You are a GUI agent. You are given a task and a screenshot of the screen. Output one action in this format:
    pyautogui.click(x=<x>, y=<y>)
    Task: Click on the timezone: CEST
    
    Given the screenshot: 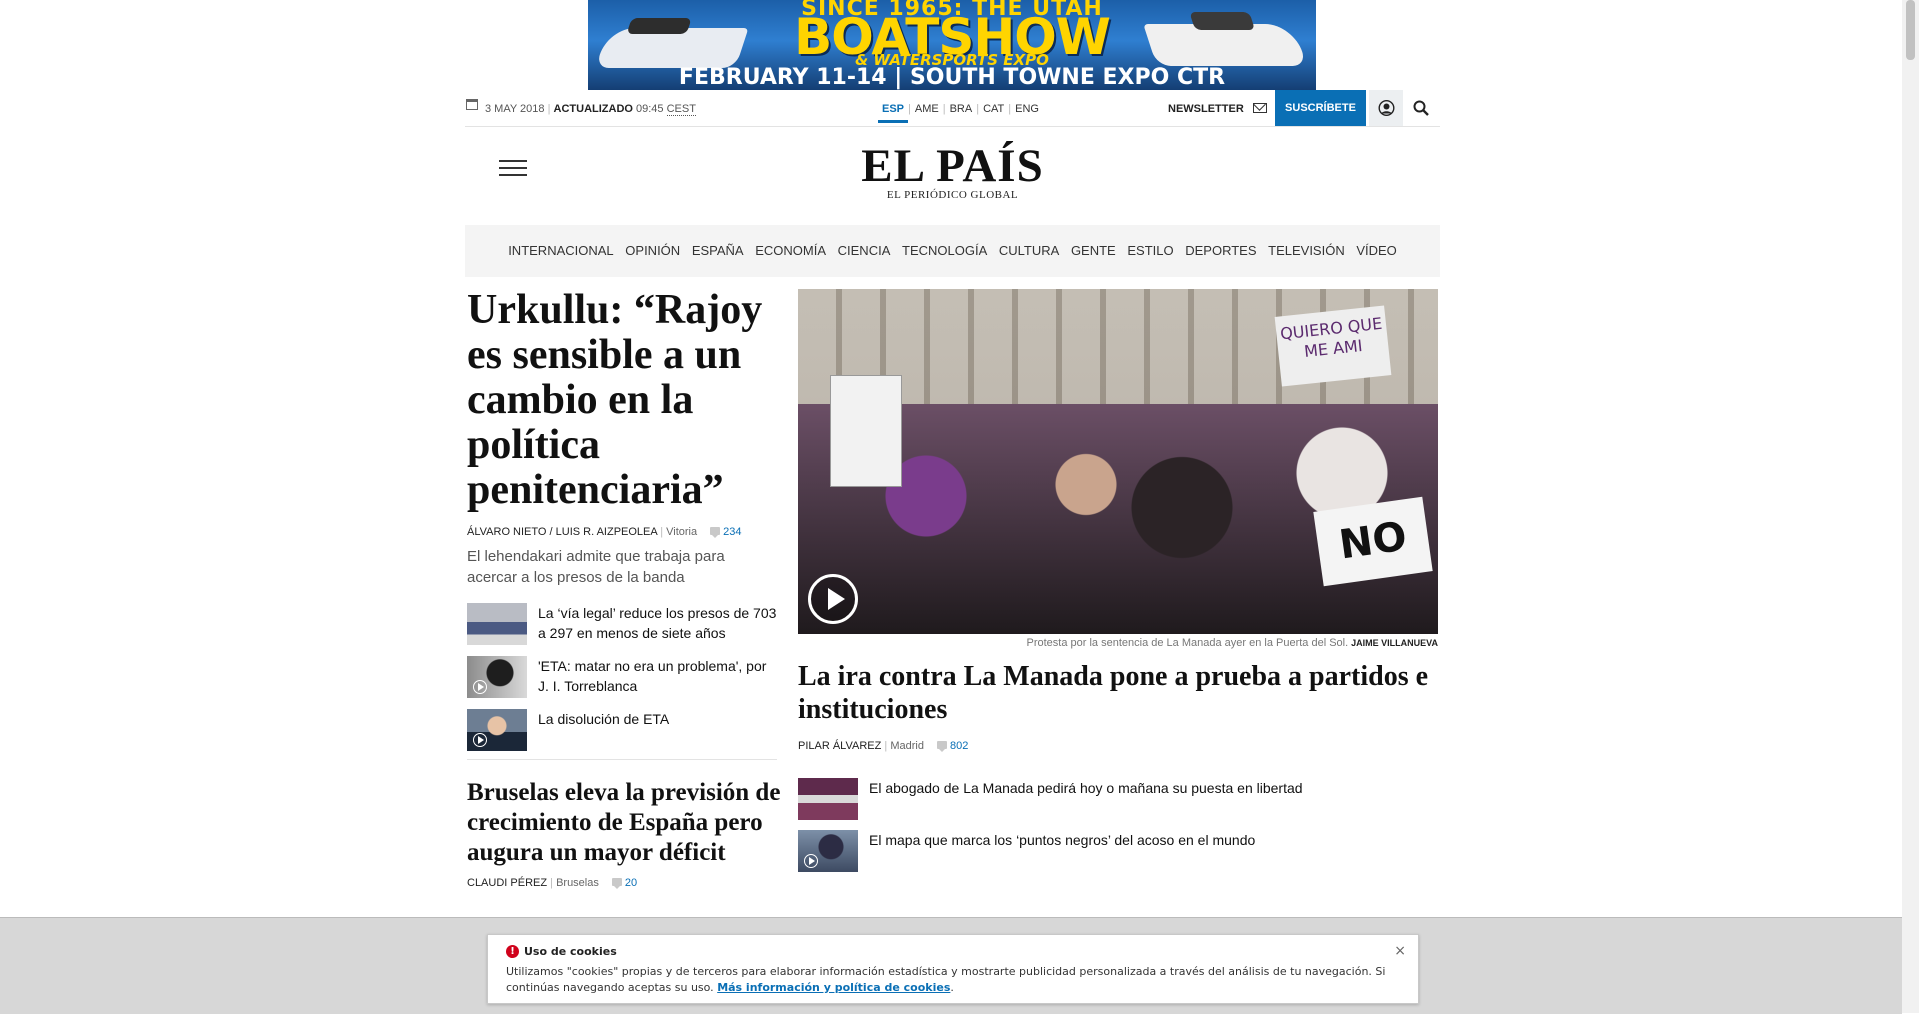 What is the action you would take?
    pyautogui.click(x=681, y=109)
    